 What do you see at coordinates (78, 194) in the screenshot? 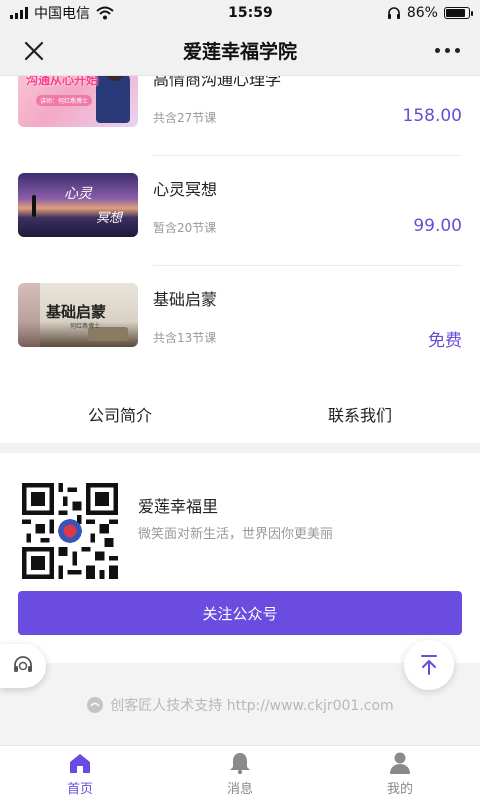
I see `thumbnail-title: 心灵` at bounding box center [78, 194].